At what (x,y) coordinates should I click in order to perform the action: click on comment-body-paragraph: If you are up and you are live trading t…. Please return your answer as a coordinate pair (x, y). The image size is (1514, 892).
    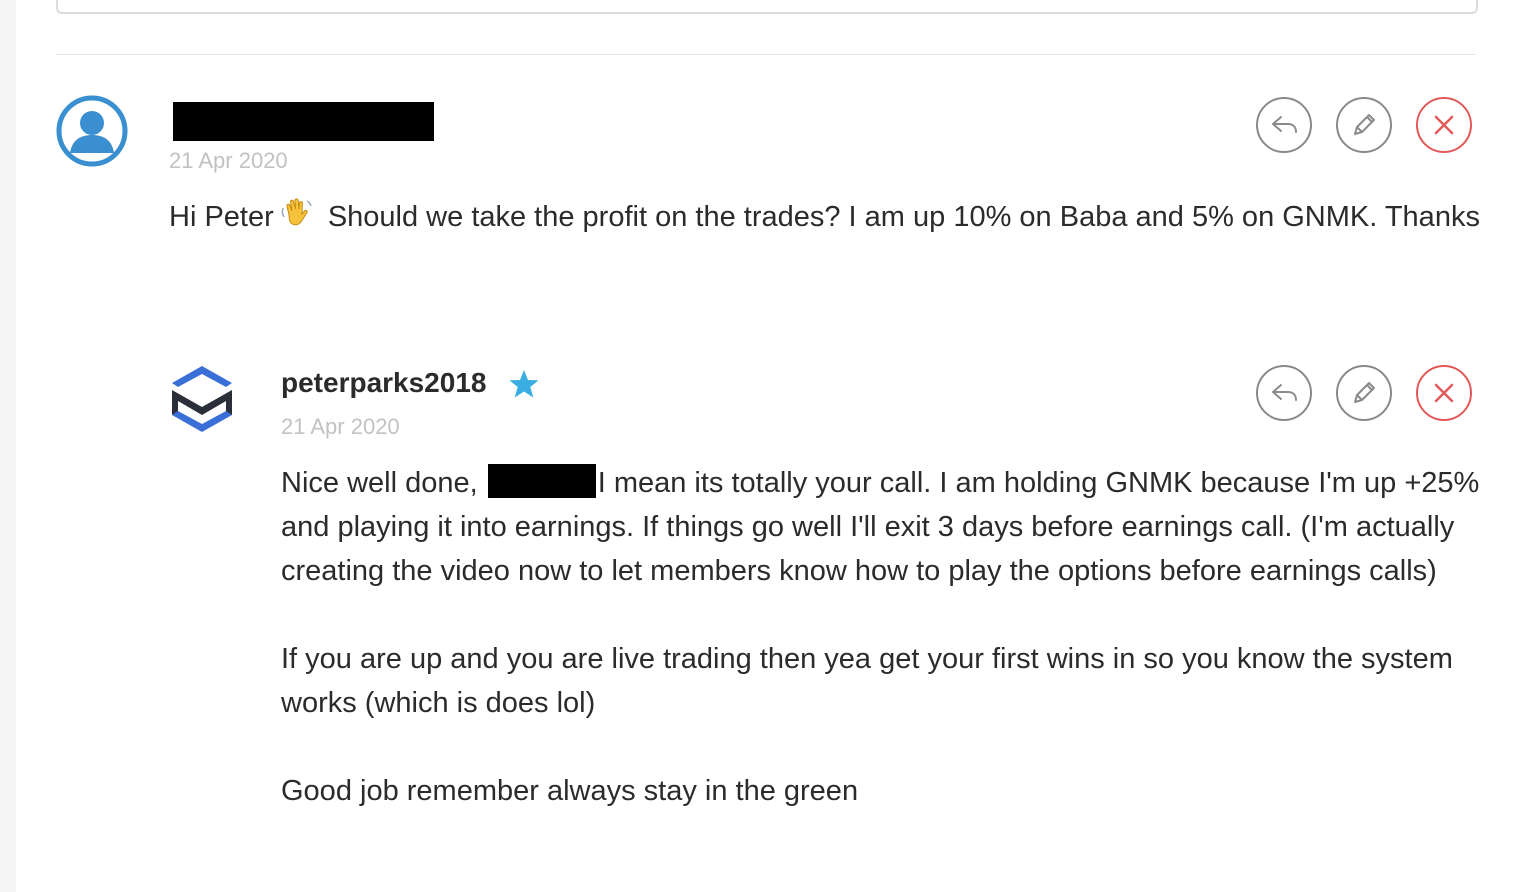
    Looking at the image, I should click on (867, 681).